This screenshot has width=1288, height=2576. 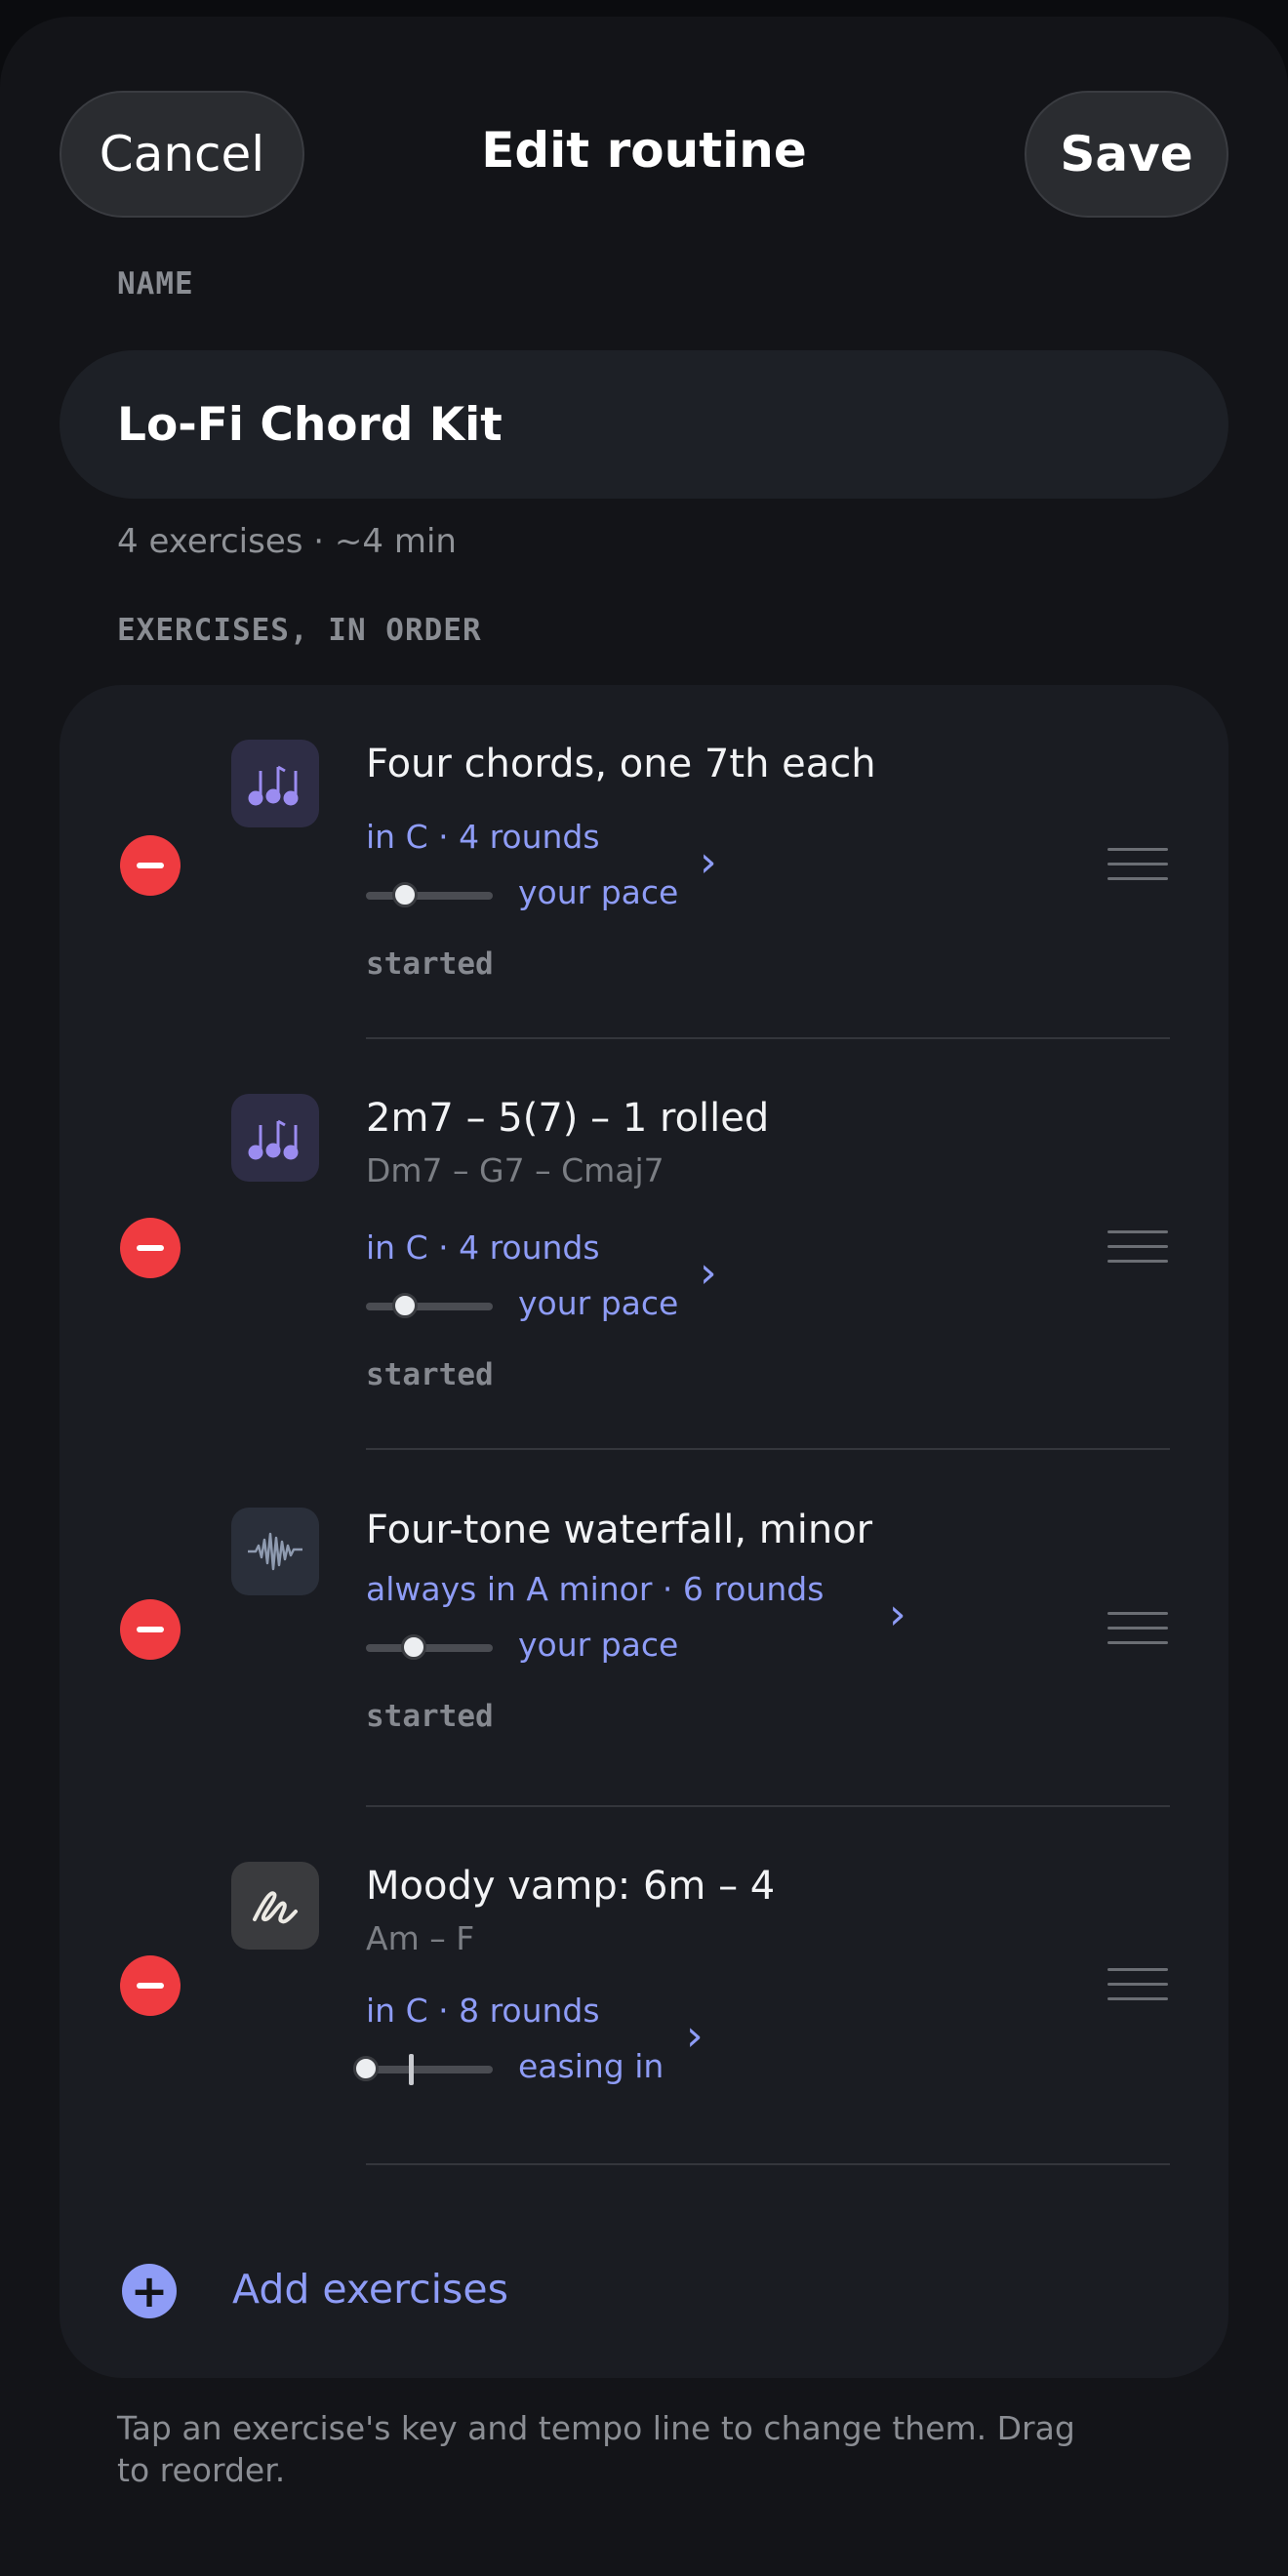 What do you see at coordinates (275, 1551) in the screenshot?
I see `waveform-icon` at bounding box center [275, 1551].